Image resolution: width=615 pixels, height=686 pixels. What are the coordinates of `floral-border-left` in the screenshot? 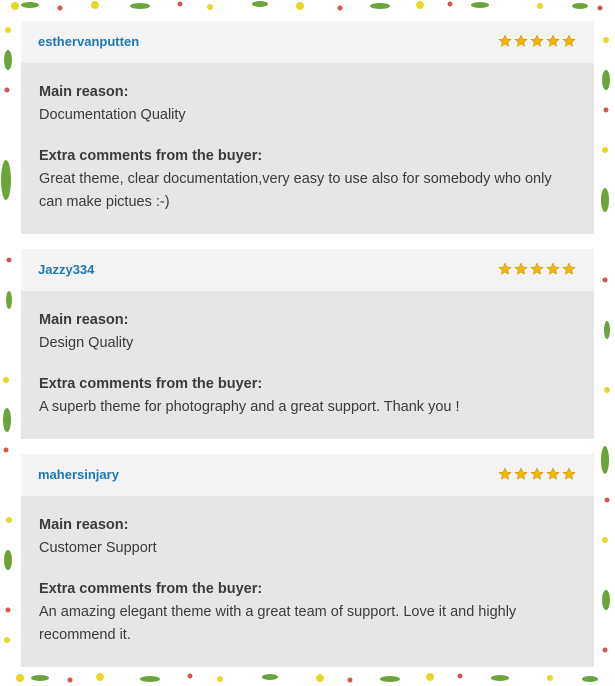 It's located at (9, 343).